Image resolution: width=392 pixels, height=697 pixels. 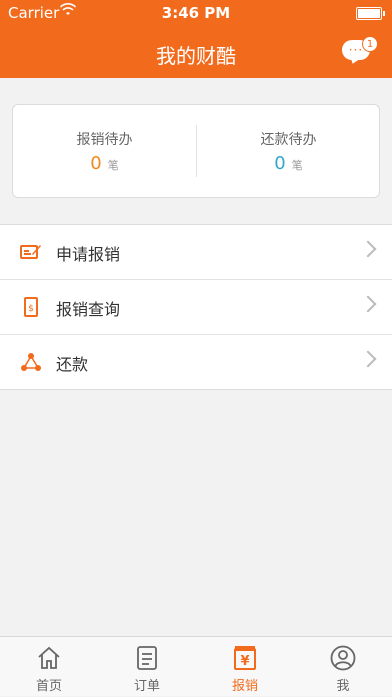 I want to click on edit-form-icon, so click(x=31, y=252).